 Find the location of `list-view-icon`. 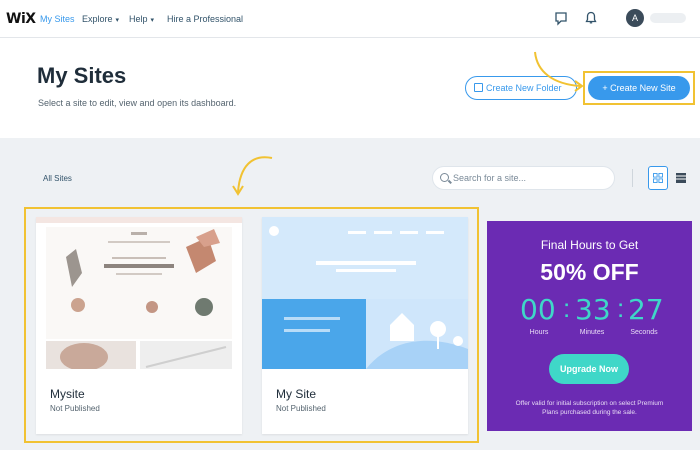

list-view-icon is located at coordinates (681, 178).